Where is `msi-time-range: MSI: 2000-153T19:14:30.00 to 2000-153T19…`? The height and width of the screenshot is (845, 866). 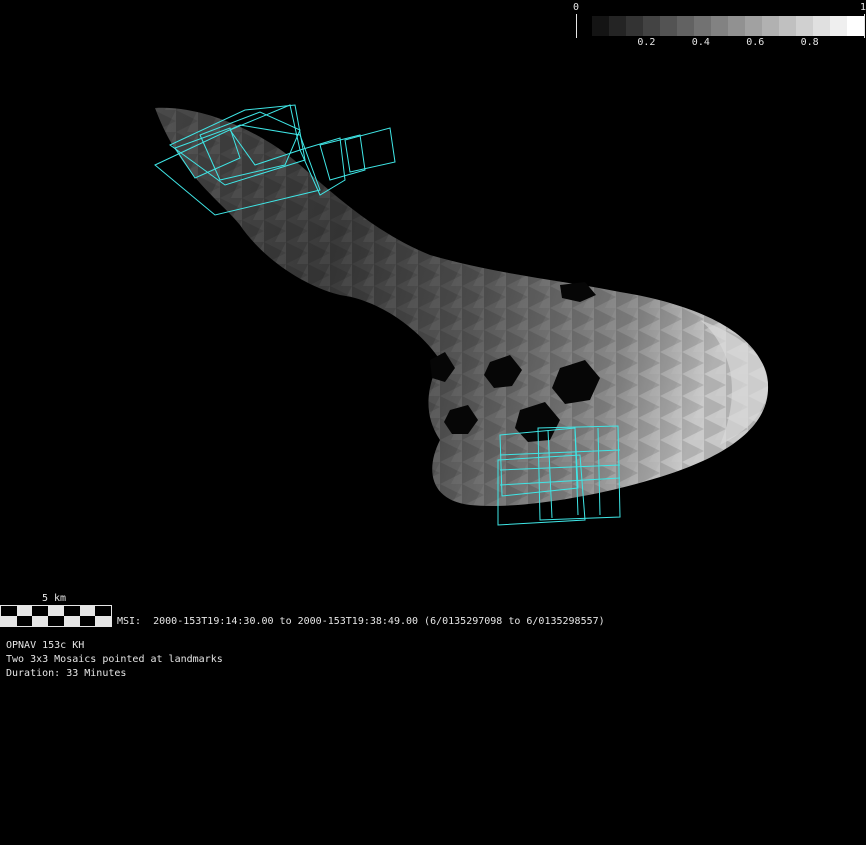
msi-time-range: MSI: 2000-153T19:14:30.00 to 2000-153T19… is located at coordinates (361, 621).